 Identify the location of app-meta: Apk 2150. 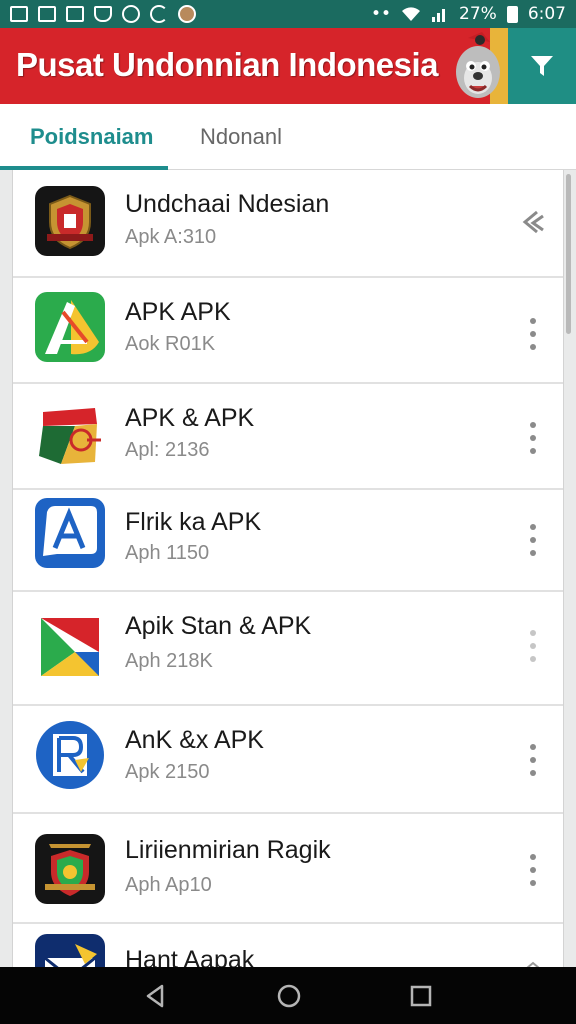
(167, 772).